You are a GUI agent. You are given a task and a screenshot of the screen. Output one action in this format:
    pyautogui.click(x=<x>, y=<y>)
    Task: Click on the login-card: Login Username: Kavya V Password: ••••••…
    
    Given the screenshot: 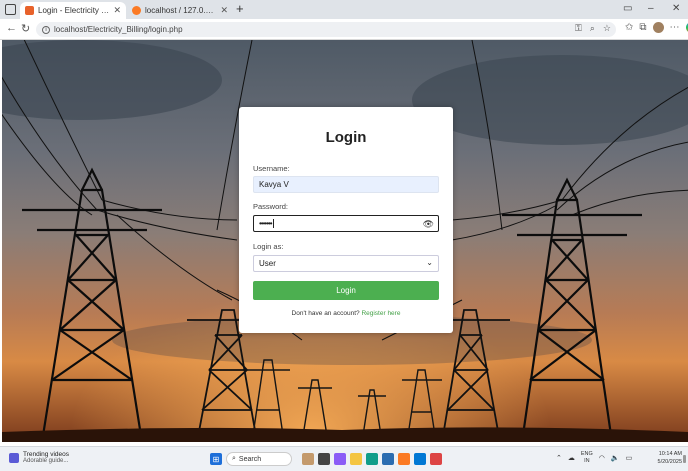 What is the action you would take?
    pyautogui.click(x=346, y=220)
    